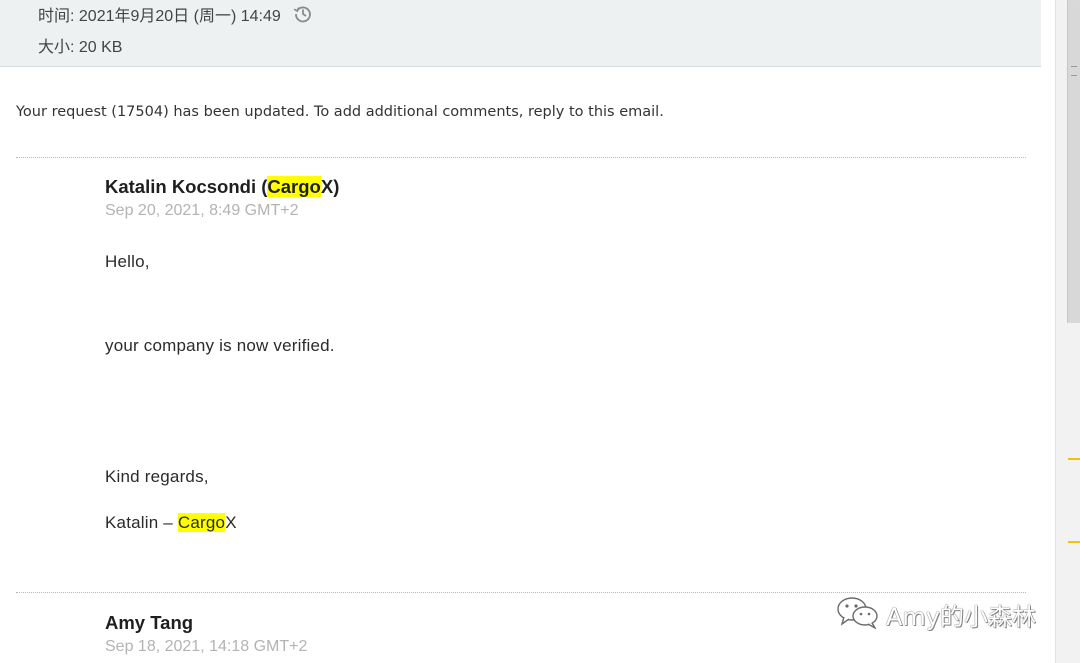 The image size is (1080, 663). I want to click on signature-name: Katalin –, so click(141, 522).